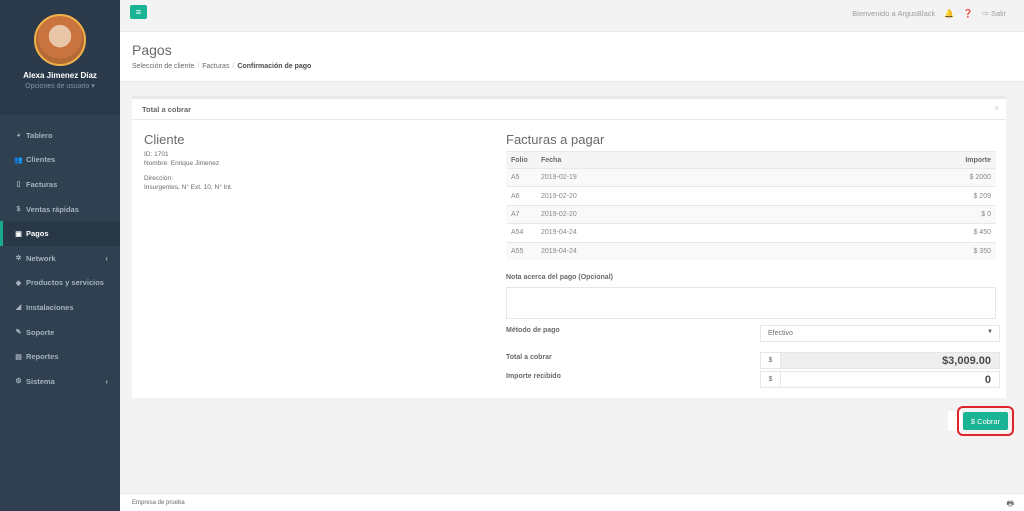  Describe the element at coordinates (60, 233) in the screenshot. I see `sidebar-item-pagos: ▣ Pagos` at that location.